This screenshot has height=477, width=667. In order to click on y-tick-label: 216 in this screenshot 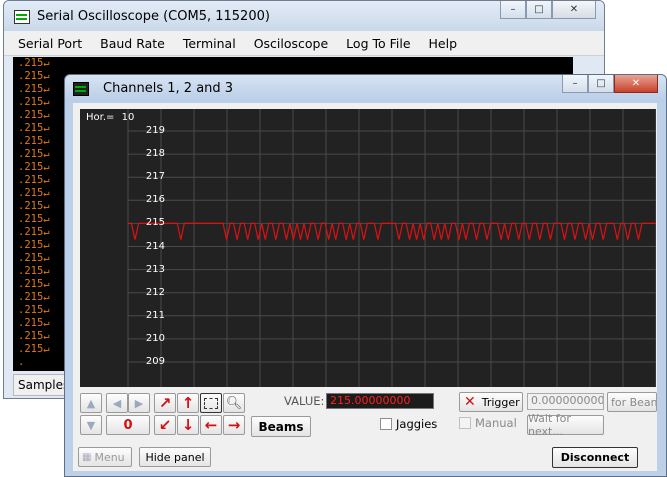, I will do `click(155, 200)`.